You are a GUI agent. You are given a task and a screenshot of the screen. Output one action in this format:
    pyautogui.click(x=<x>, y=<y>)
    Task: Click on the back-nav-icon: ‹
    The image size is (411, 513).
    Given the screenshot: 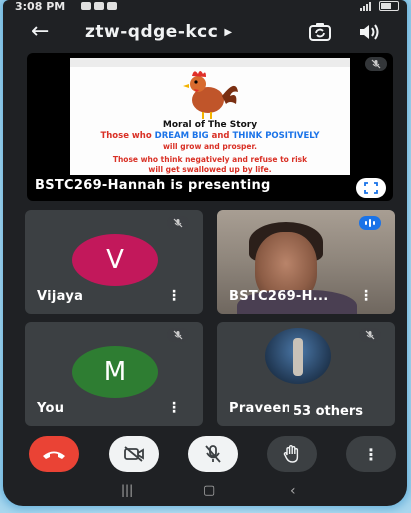 What is the action you would take?
    pyautogui.click(x=293, y=491)
    